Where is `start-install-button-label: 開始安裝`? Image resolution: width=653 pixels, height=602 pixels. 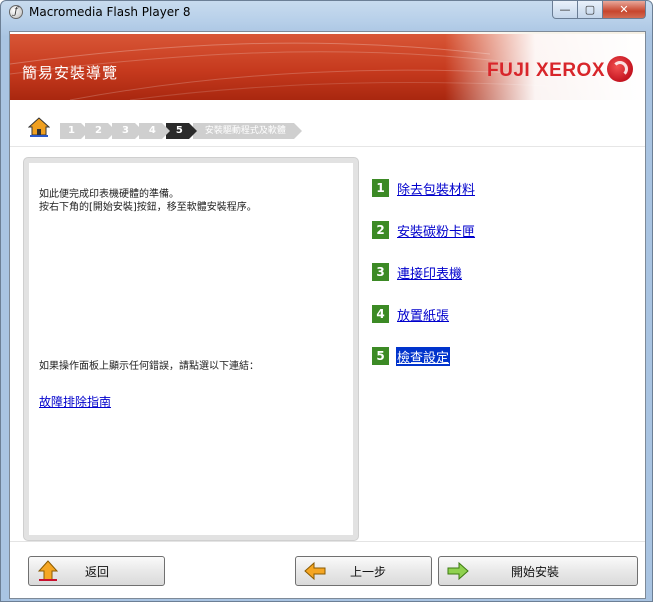
start-install-button-label: 開始安裝 is located at coordinates (535, 571).